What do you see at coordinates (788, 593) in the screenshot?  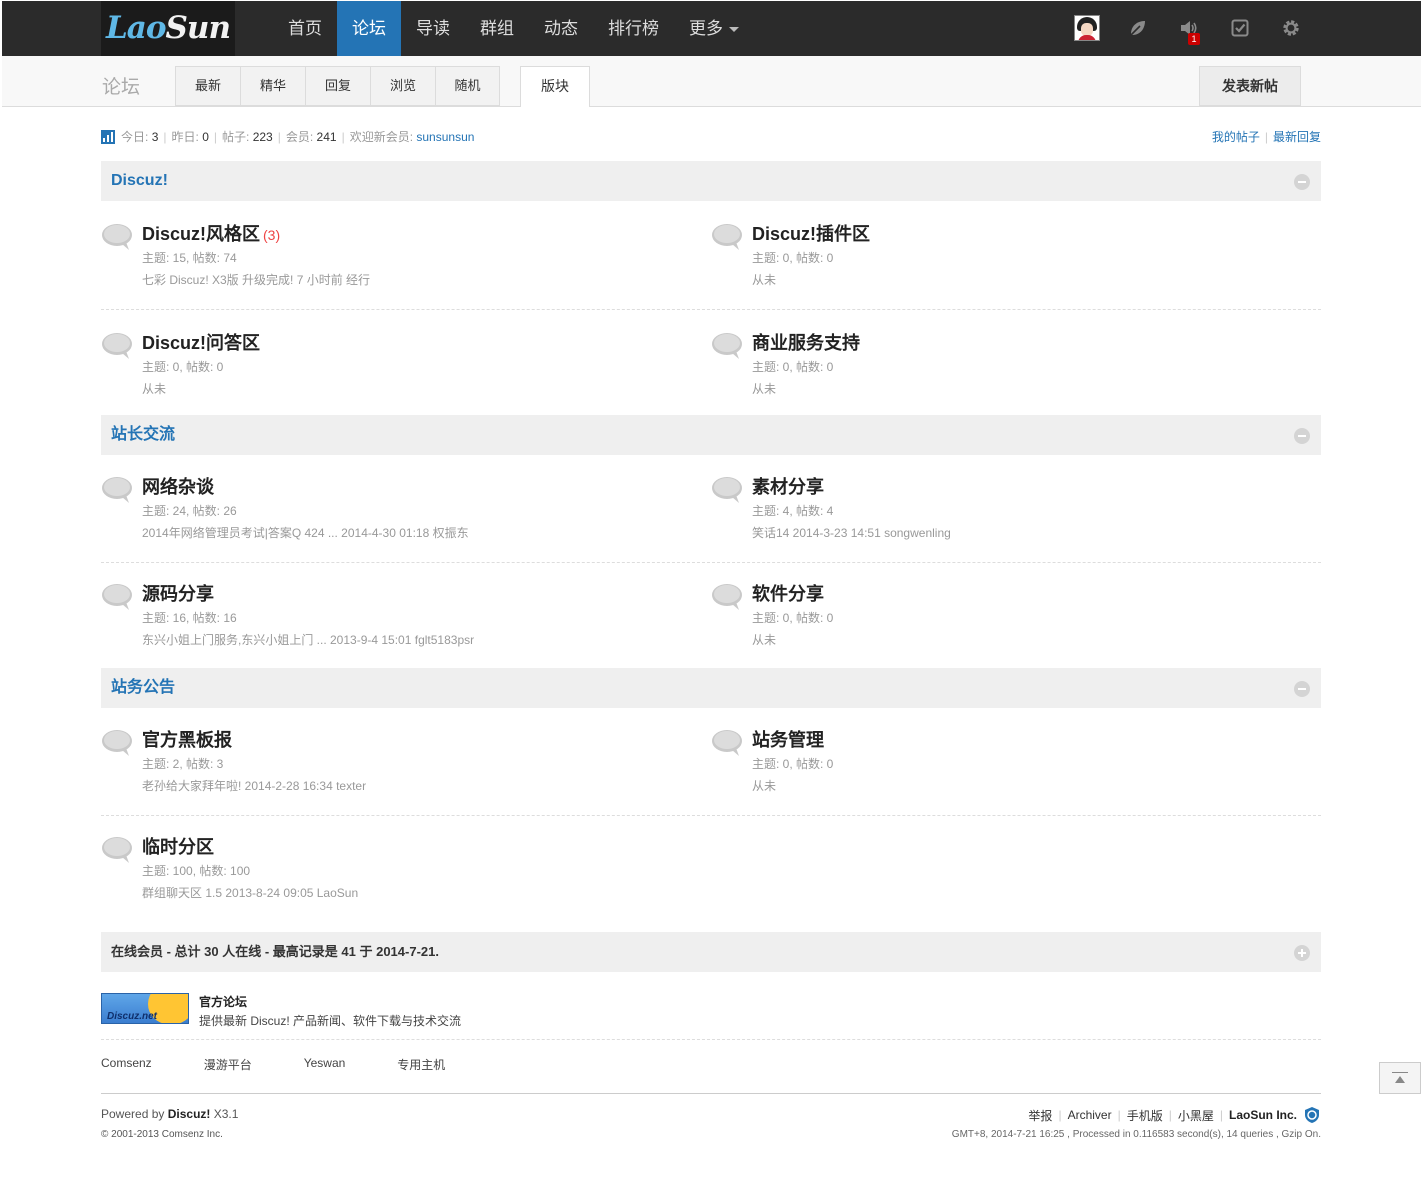 I see `forum-name-link: 软件分享` at bounding box center [788, 593].